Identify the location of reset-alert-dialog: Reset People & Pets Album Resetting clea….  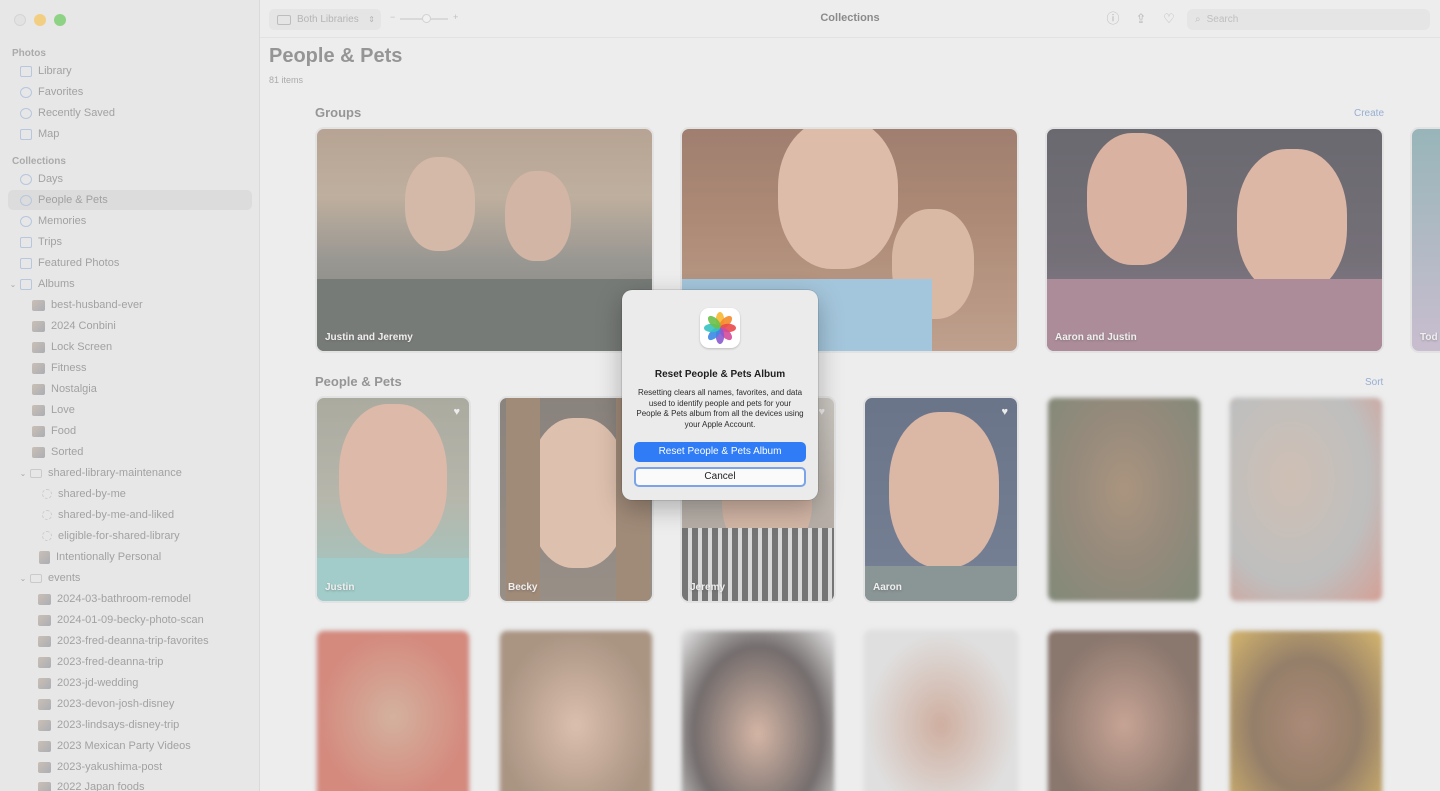
(720, 395).